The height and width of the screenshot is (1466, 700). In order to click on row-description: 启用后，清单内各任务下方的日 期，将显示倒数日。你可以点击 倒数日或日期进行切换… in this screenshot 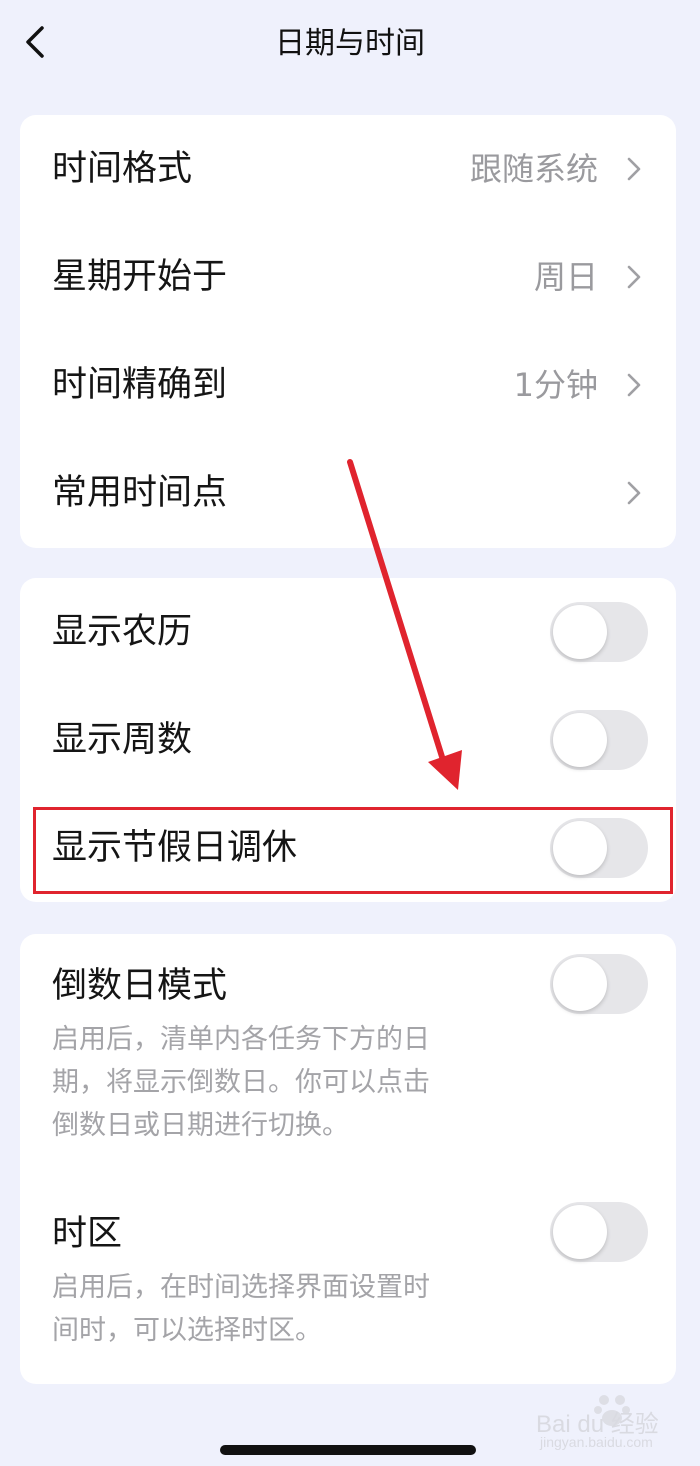, I will do `click(282, 1082)`.